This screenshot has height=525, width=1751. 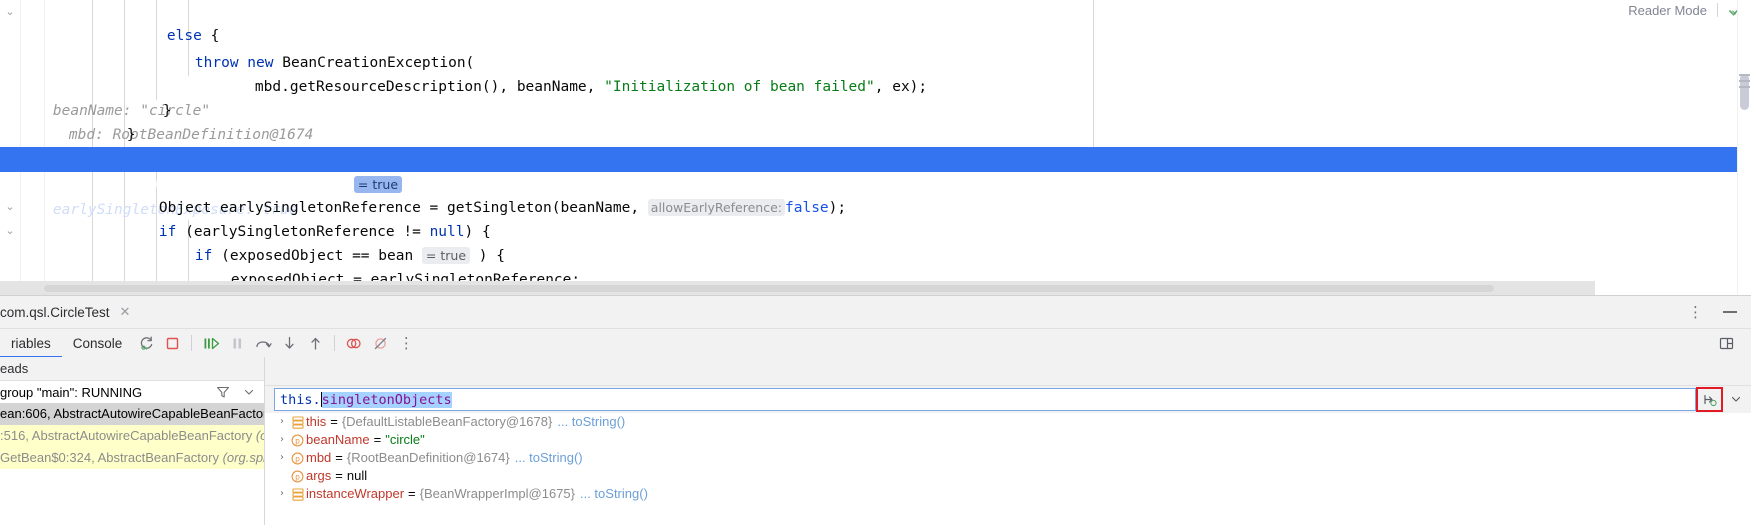 I want to click on more-toolbar-options-icon: ⋮, so click(x=406, y=343).